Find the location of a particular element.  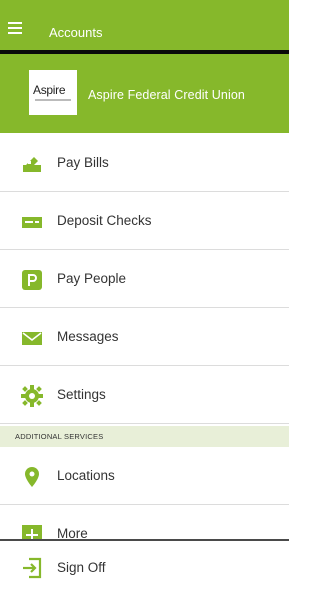

sign-off-button: Sign Off is located at coordinates (144, 564).